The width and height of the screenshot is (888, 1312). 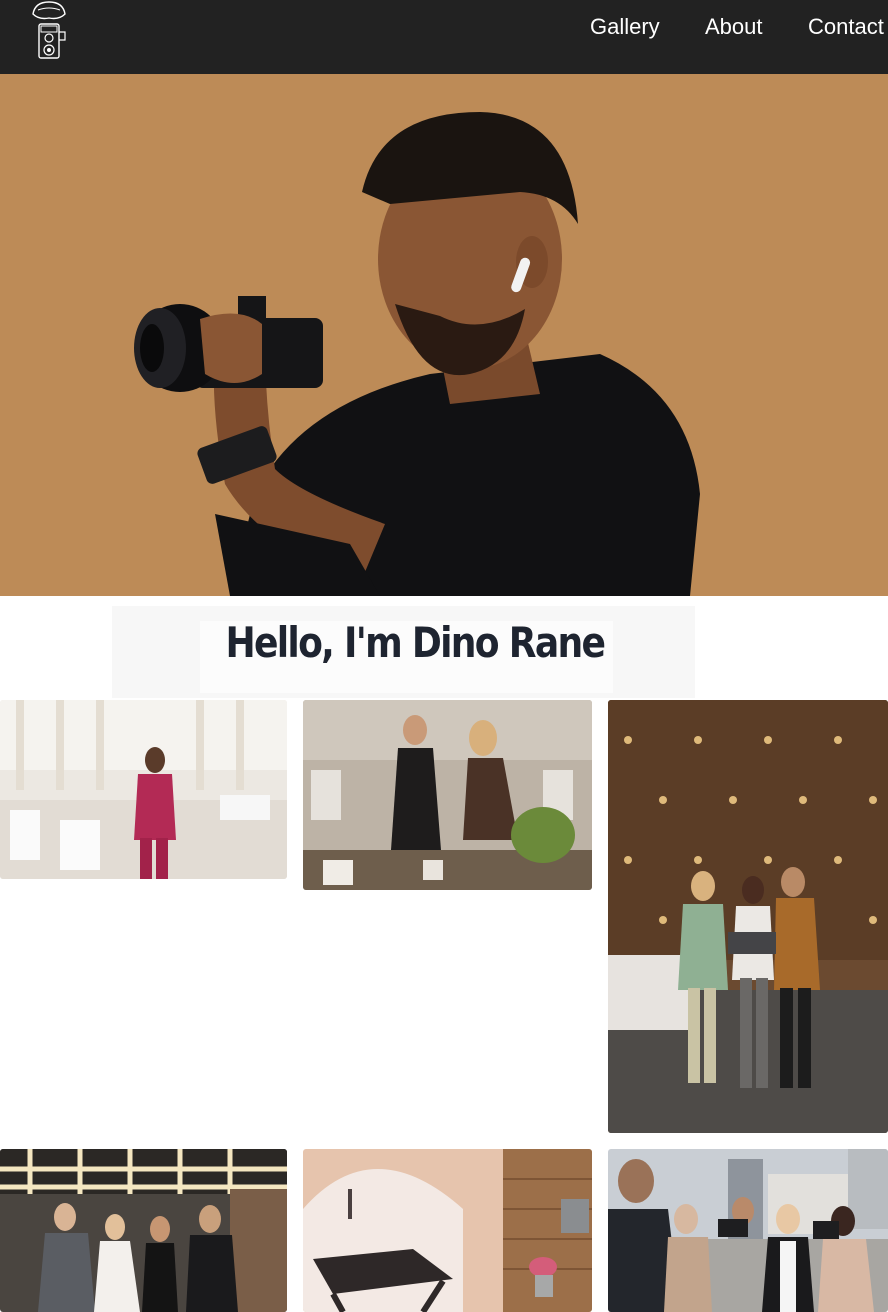 I want to click on nav-link-contact: Contact, so click(x=846, y=27).